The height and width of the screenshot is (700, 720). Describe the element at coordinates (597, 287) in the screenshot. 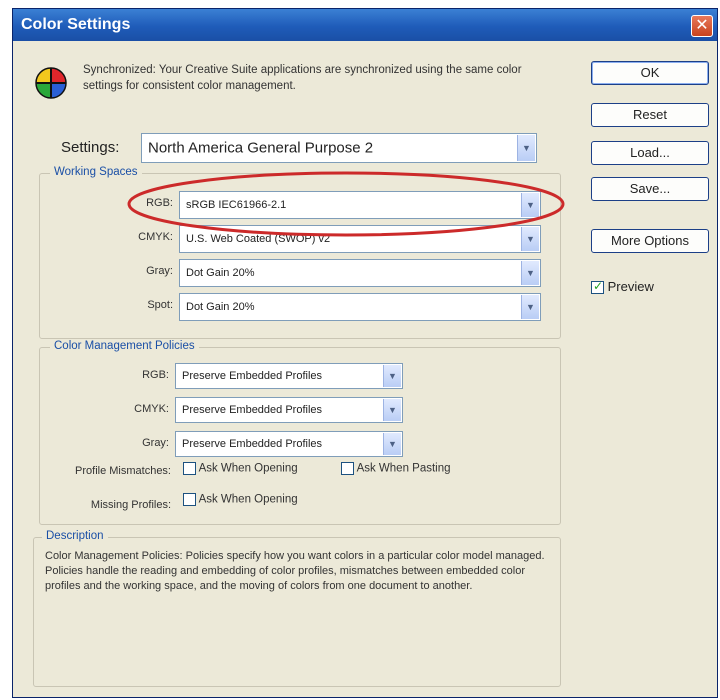

I see `preview-checkbox` at that location.